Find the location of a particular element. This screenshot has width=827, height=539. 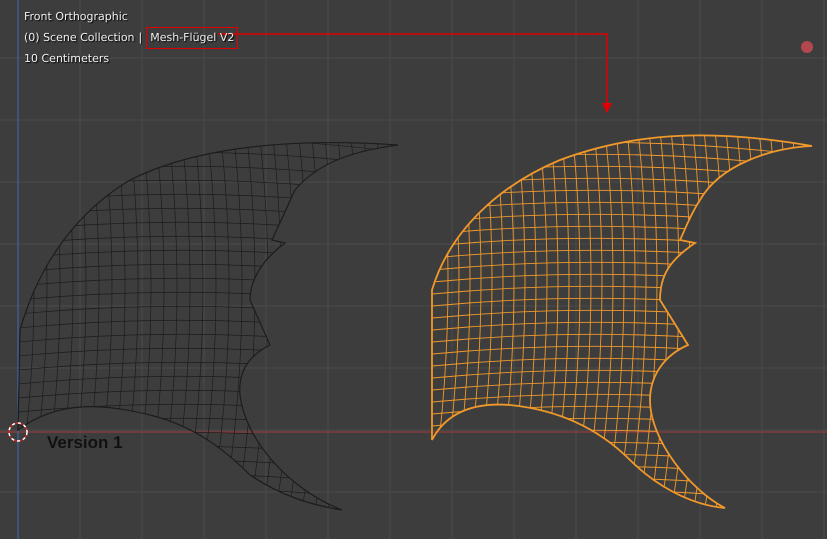

view-name: Front Orthographic is located at coordinates (76, 17).